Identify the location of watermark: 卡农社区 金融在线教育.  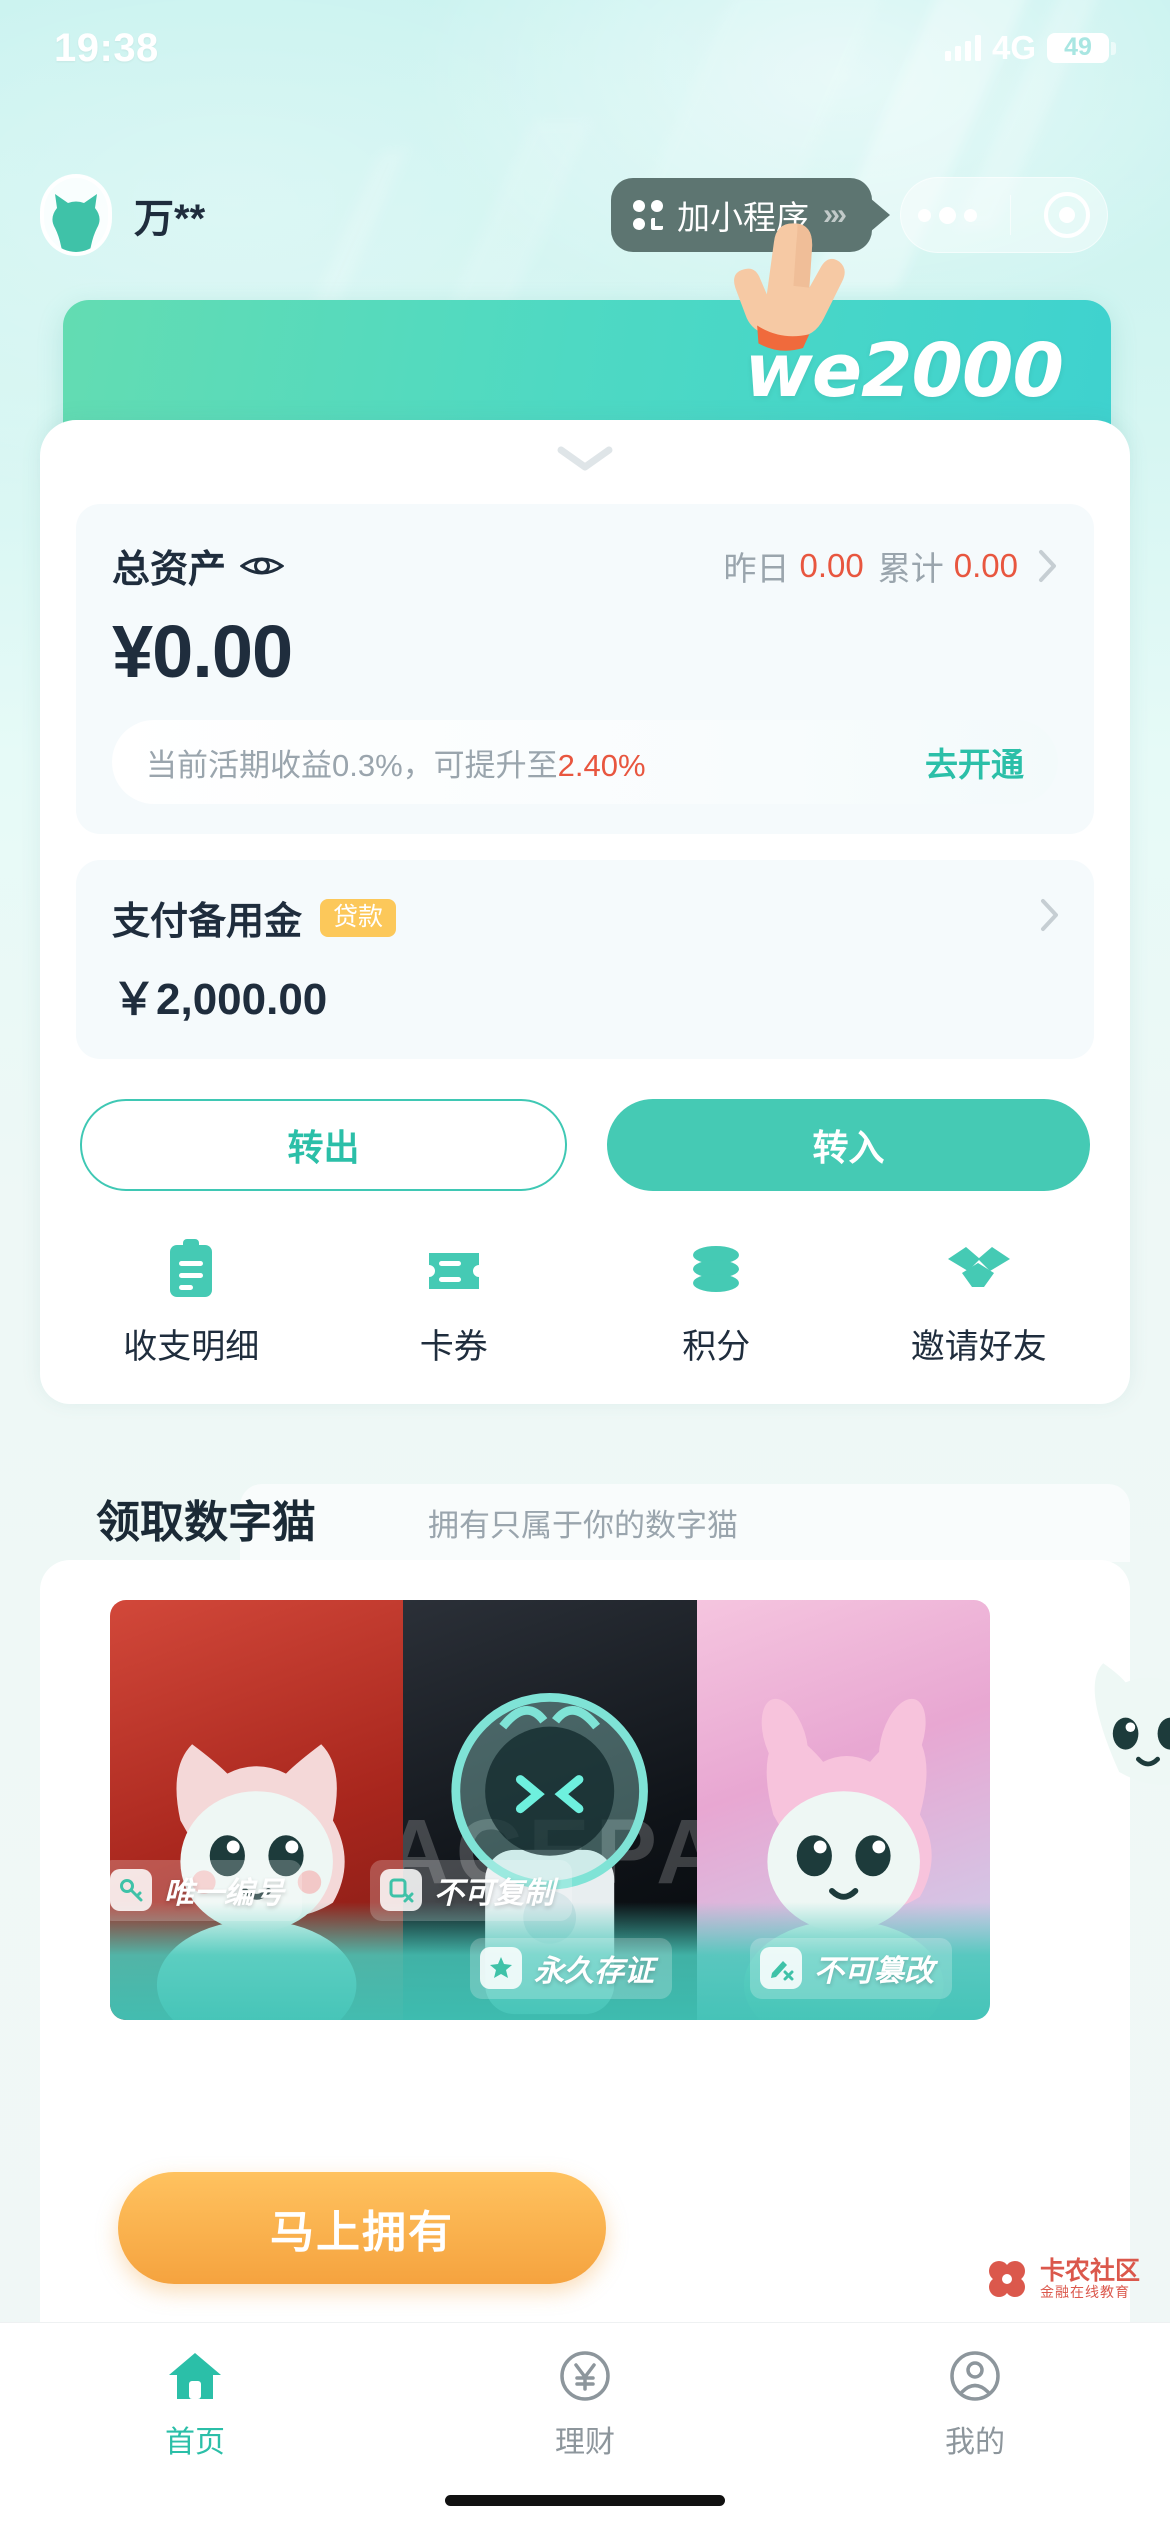
(1062, 2279).